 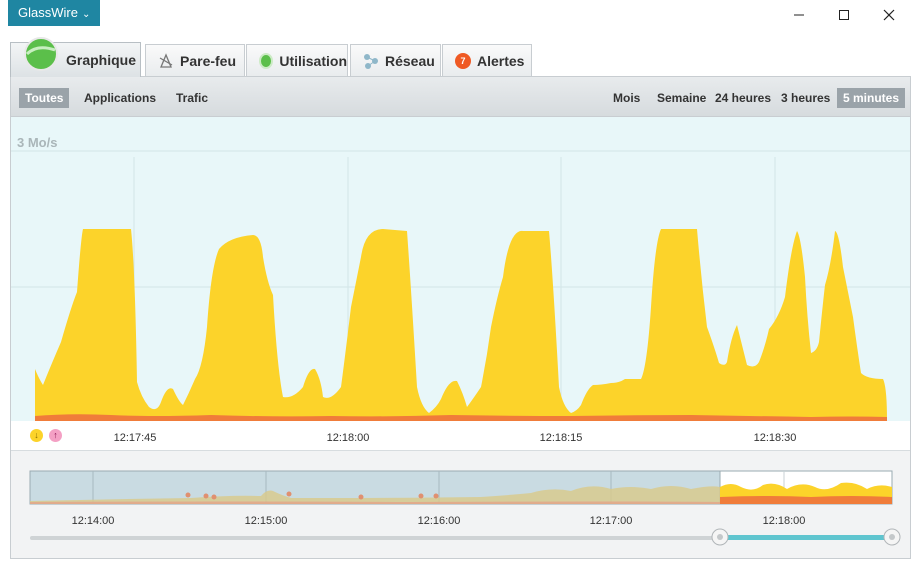 I want to click on title-bar: GlassWire ⌄, so click(x=460, y=15).